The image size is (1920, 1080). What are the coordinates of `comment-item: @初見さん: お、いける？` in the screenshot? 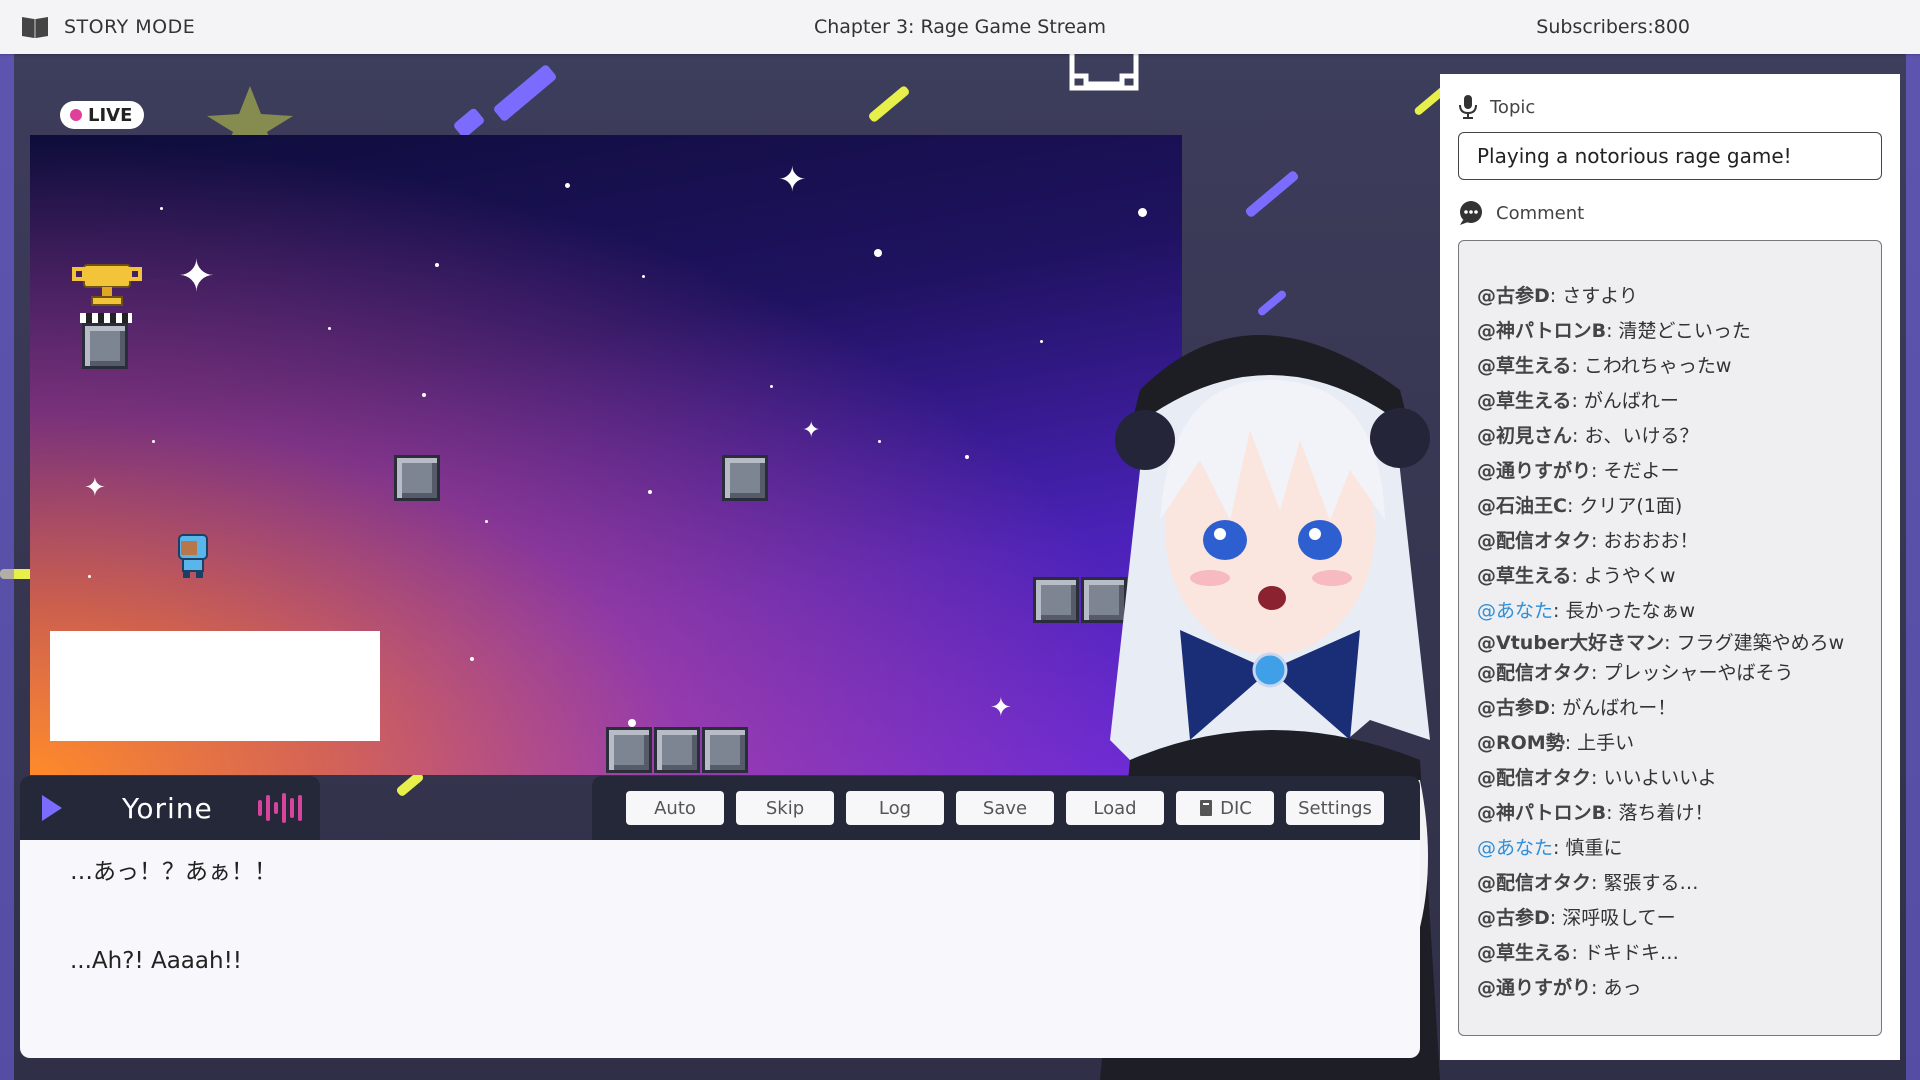 It's located at (1670, 436).